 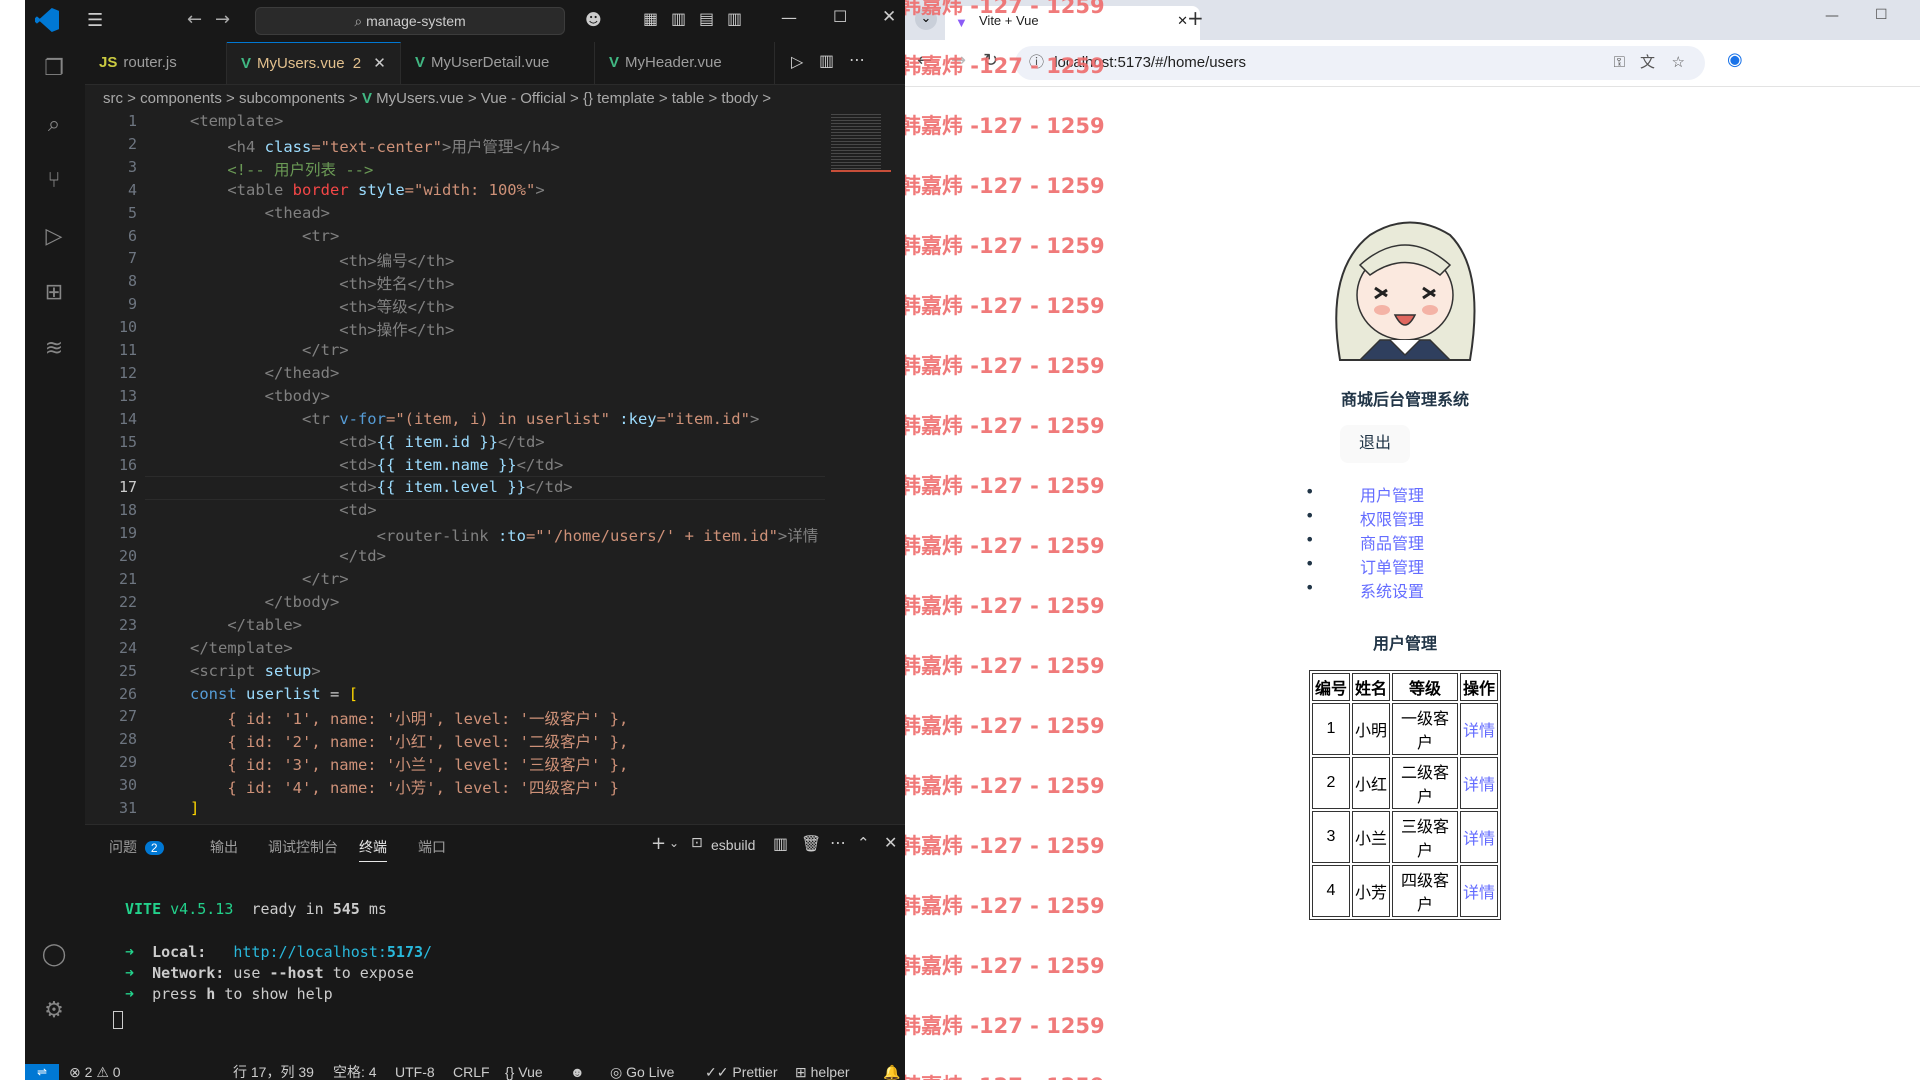 I want to click on toggle-sidebar-icon: ▥, so click(x=678, y=18).